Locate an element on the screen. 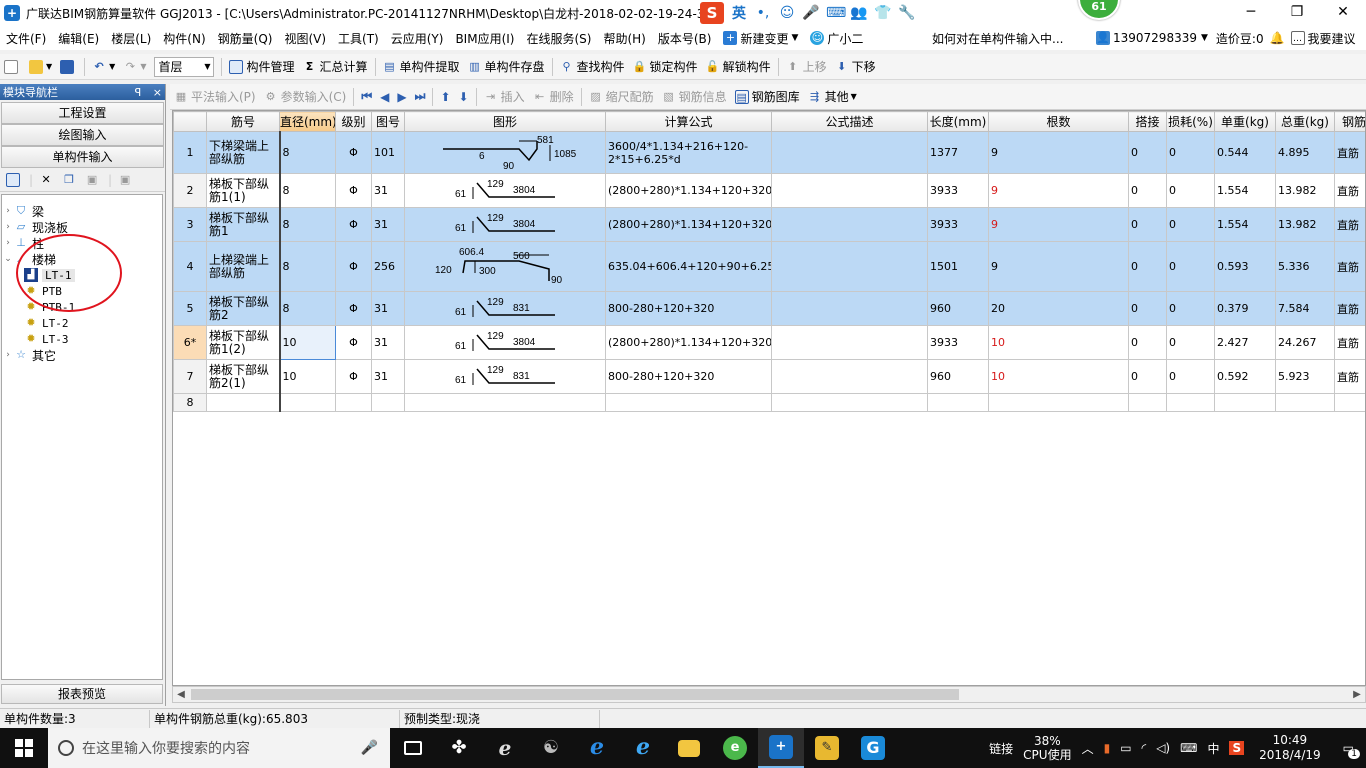 This screenshot has width=1366, height=768. copy-icon: ❐ is located at coordinates (69, 180).